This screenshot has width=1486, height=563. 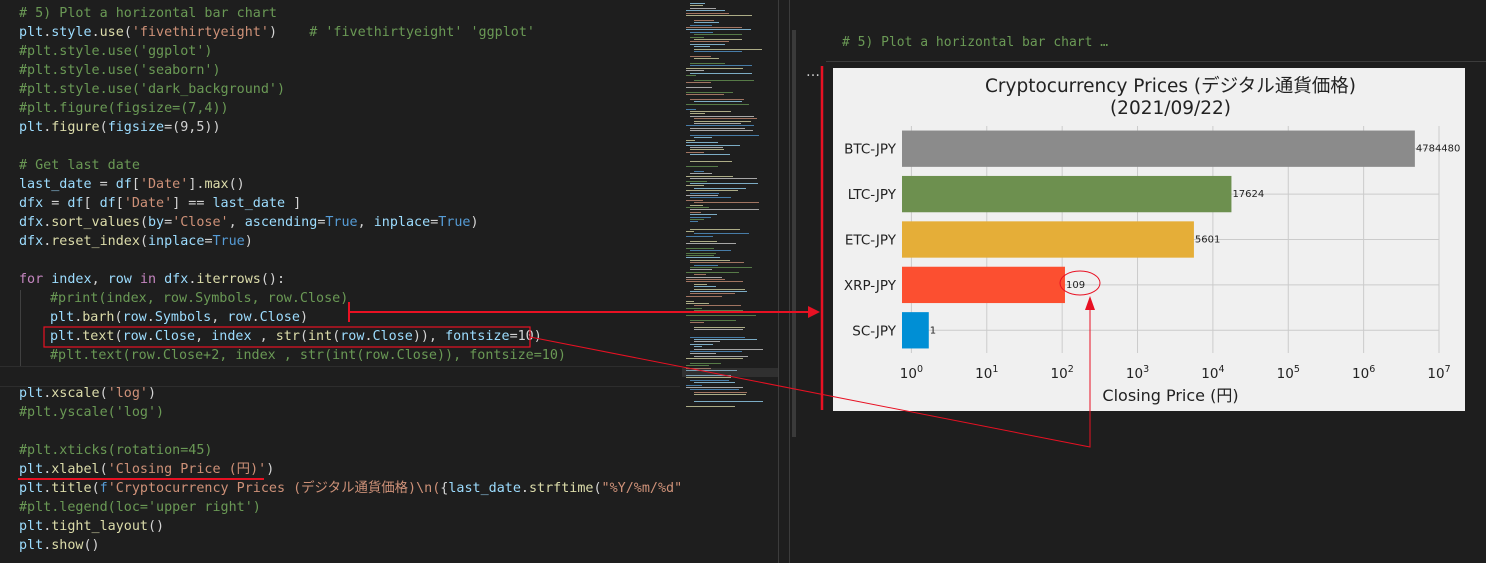 I want to click on code-token: f, so click(x=103, y=488).